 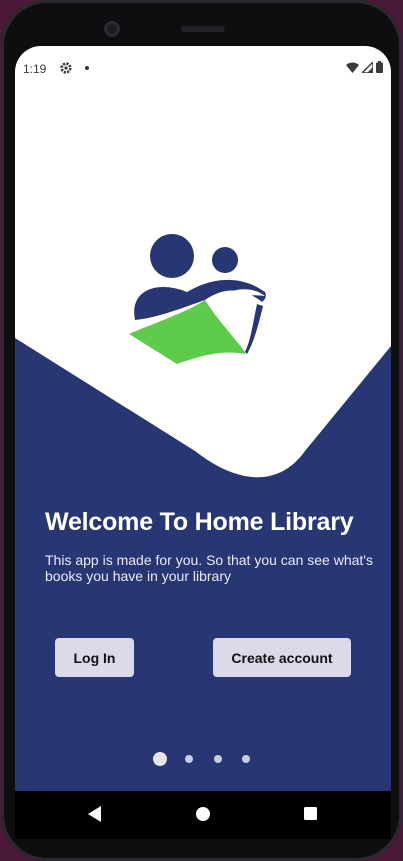 I want to click on settings-icon, so click(x=66, y=69).